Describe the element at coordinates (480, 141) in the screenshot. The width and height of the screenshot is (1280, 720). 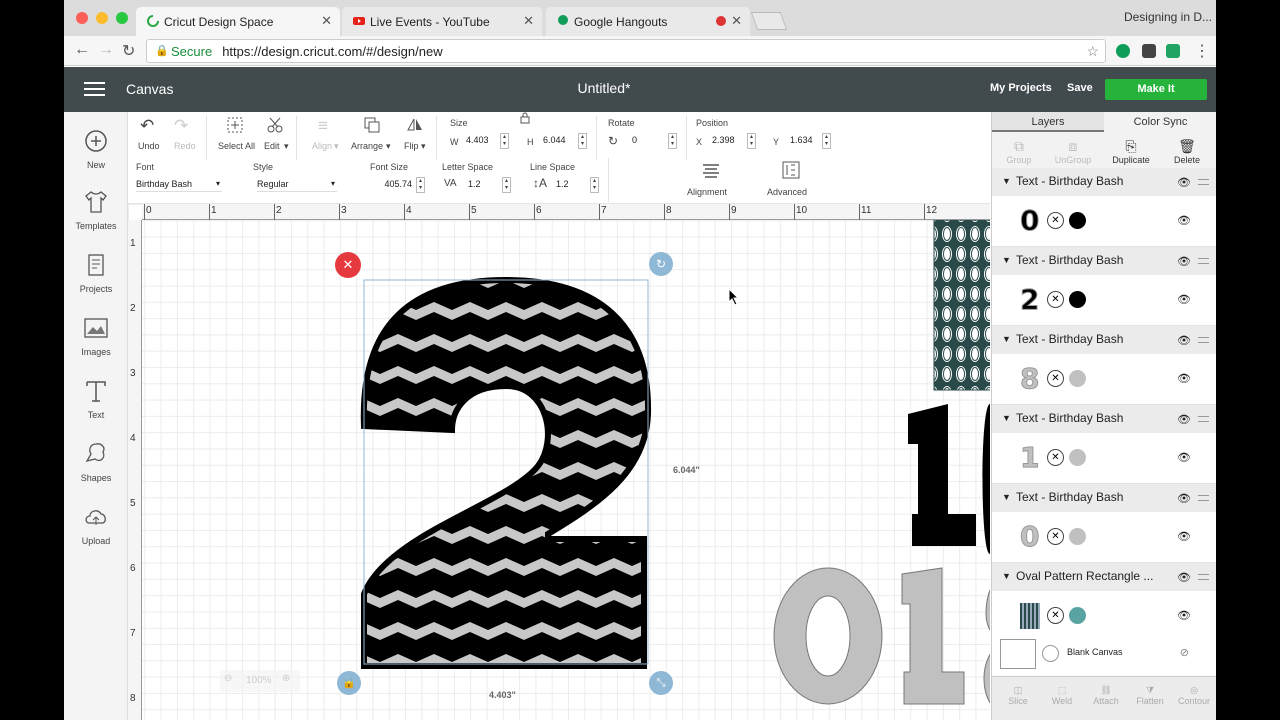
I see `width-input: 4.403` at that location.